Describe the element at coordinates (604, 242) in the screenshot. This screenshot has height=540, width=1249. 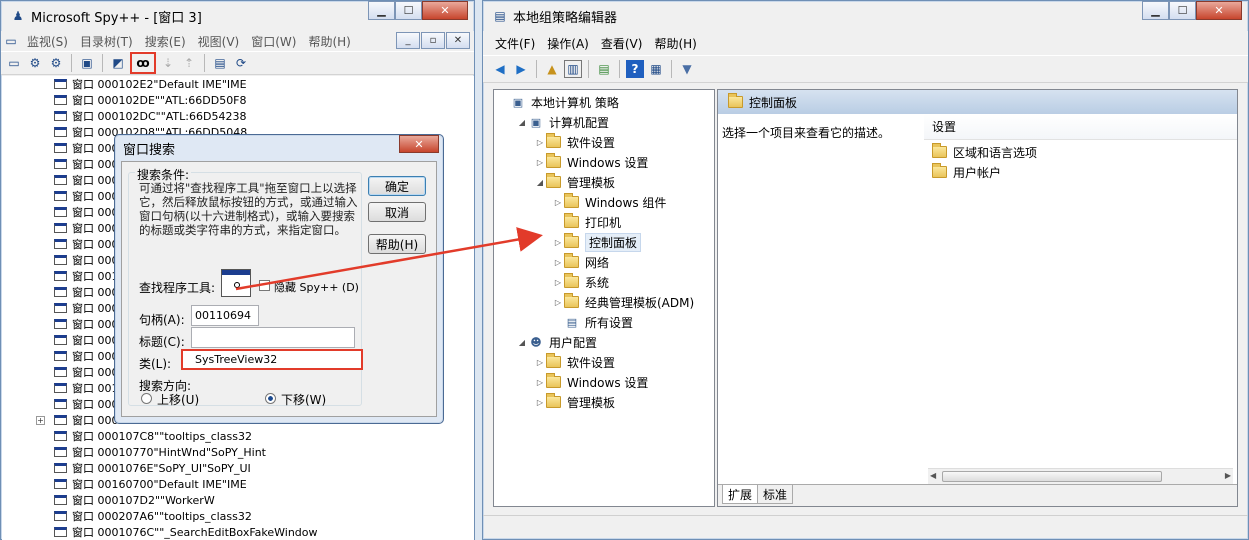
I see `policy-tree-item: ▷ 控制面板` at that location.